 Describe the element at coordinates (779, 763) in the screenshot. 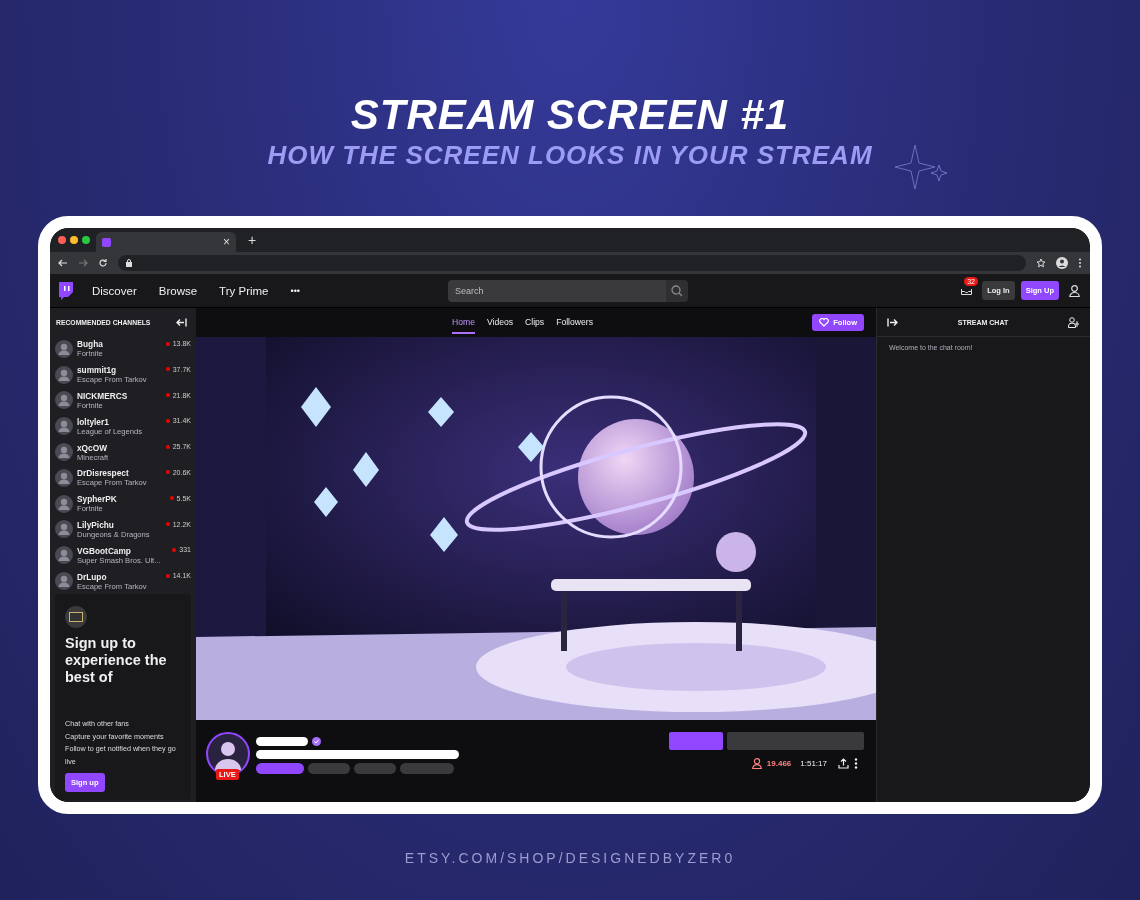

I see `viewer-count: 19.466` at that location.